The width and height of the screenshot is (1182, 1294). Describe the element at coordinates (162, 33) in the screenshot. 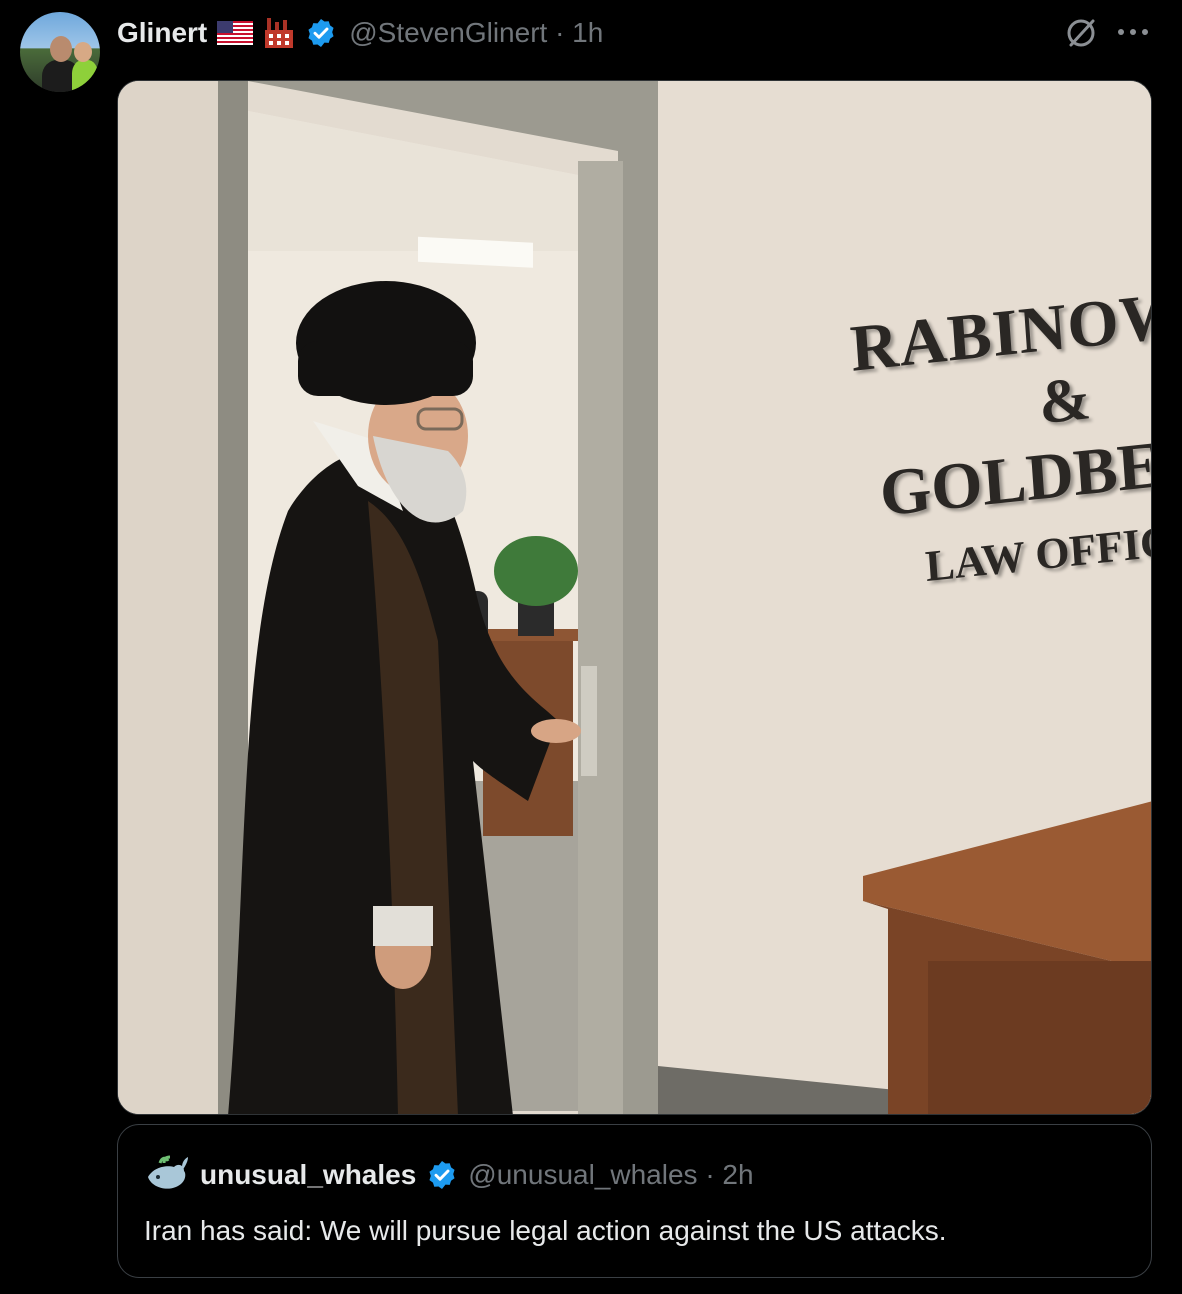

I see `author-name: Glinert` at that location.